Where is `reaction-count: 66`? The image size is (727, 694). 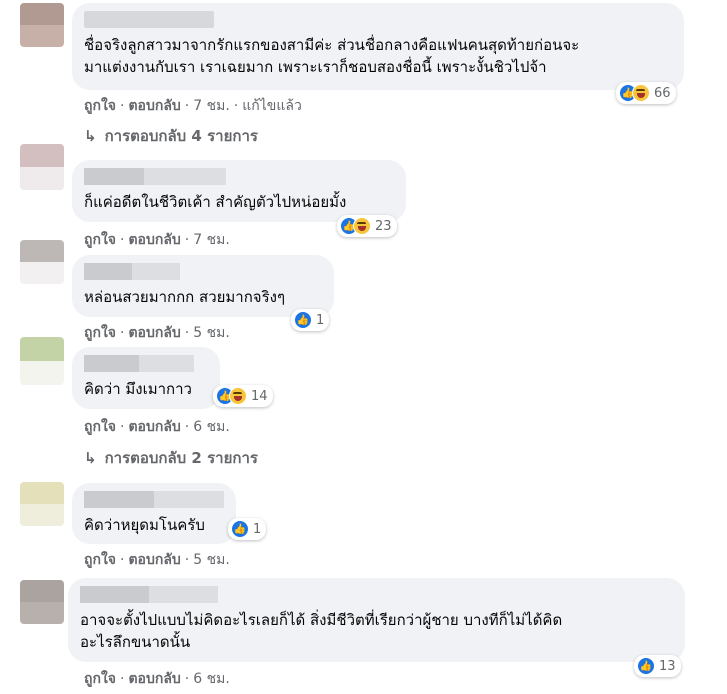 reaction-count: 66 is located at coordinates (662, 93).